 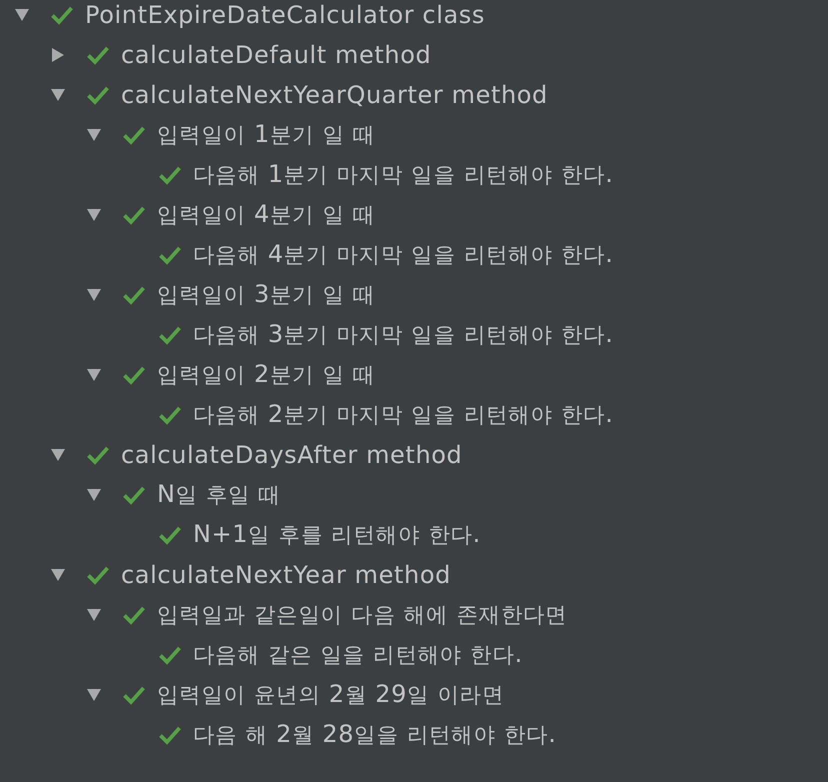 What do you see at coordinates (337, 535) in the screenshot?
I see `test-name-label: N+1일 후를 리턴해야 한다.` at bounding box center [337, 535].